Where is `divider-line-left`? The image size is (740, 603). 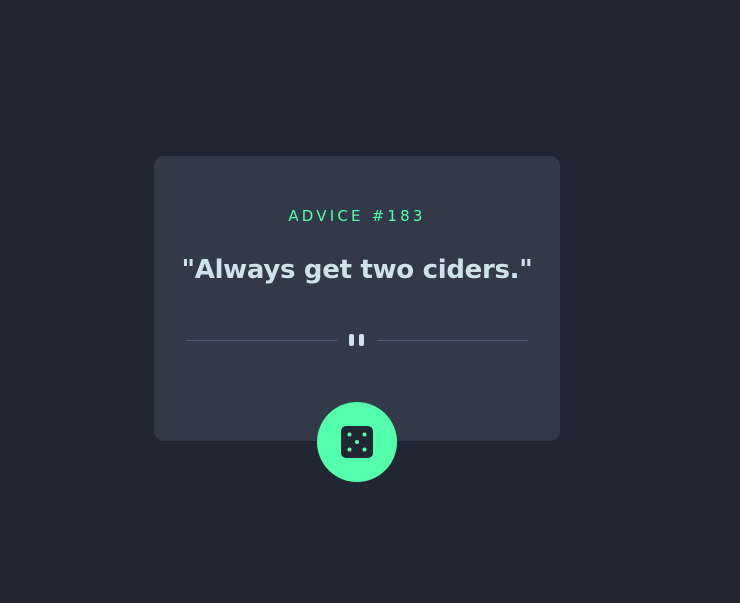 divider-line-left is located at coordinates (261, 340).